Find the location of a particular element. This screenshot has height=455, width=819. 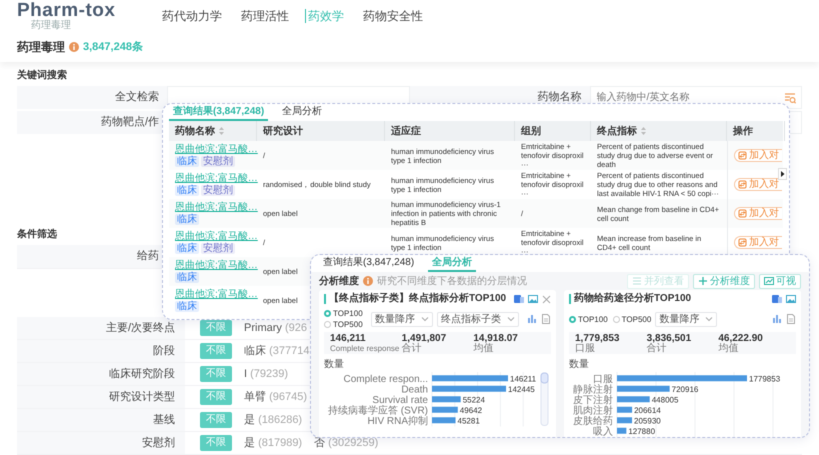

filter-option: 单臂 (96745) is located at coordinates (275, 397).